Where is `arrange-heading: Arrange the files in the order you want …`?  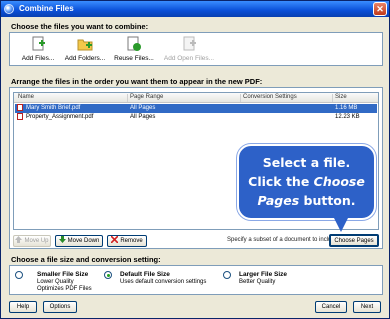 arrange-heading: Arrange the files in the order you want … is located at coordinates (137, 81).